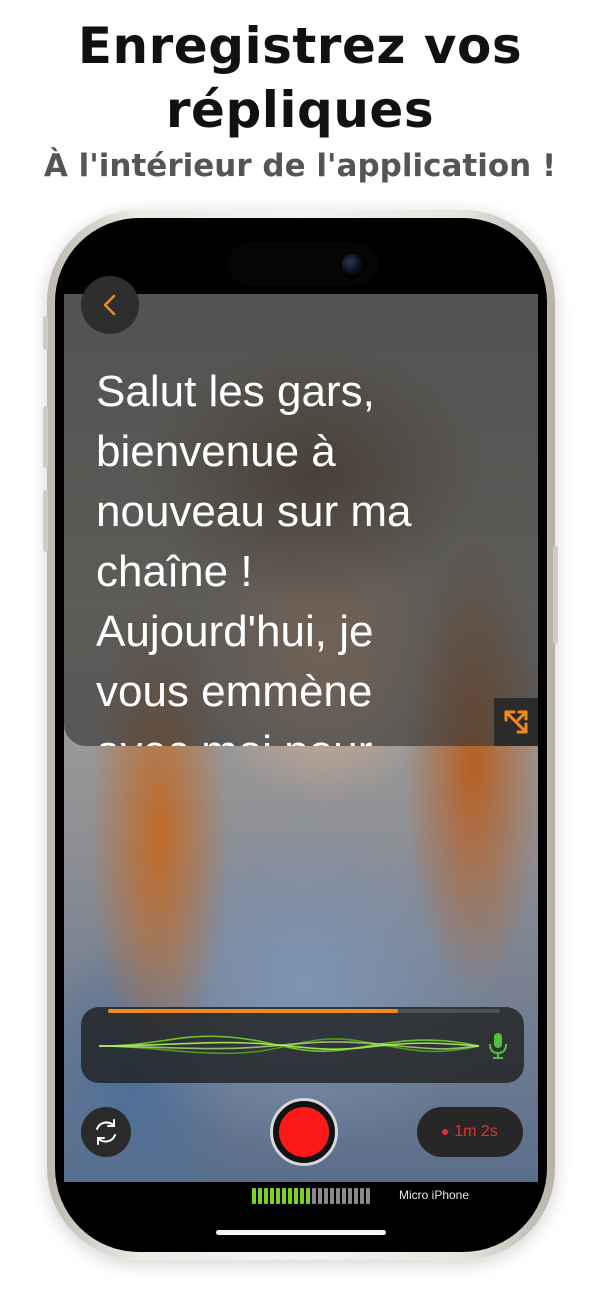 The width and height of the screenshot is (600, 1300). What do you see at coordinates (301, 1232) in the screenshot?
I see `home-indicator` at bounding box center [301, 1232].